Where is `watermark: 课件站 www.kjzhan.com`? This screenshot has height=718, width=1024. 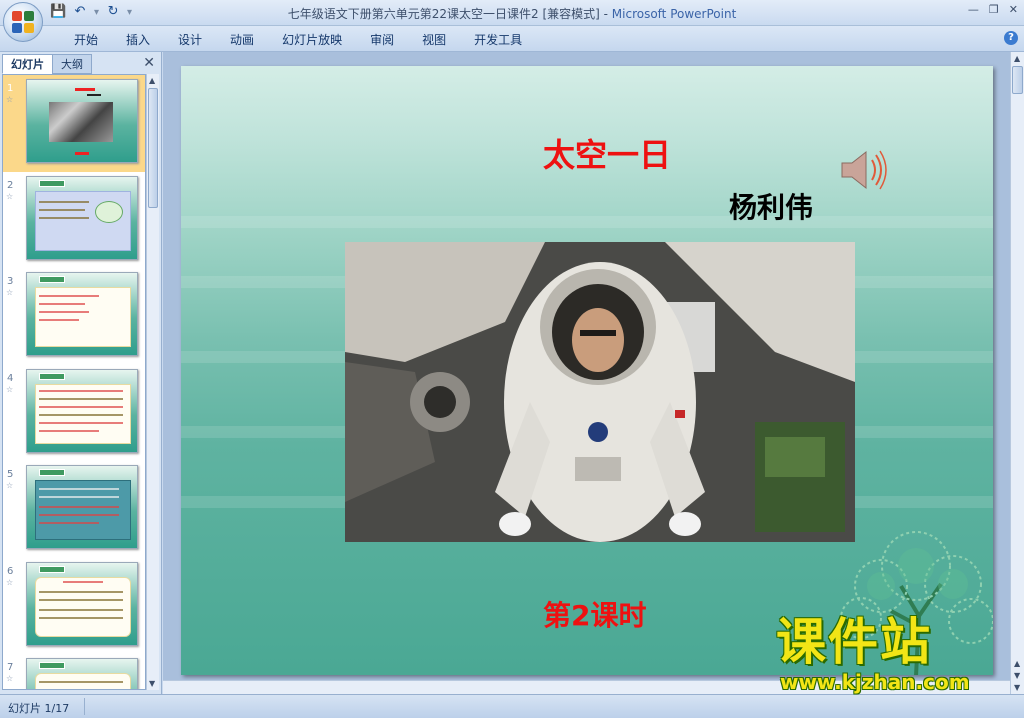
watermark: 课件站 www.kjzhan.com is located at coordinates (896, 654).